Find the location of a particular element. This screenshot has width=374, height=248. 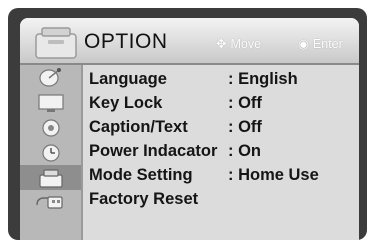

tab-usb is located at coordinates (50, 202).